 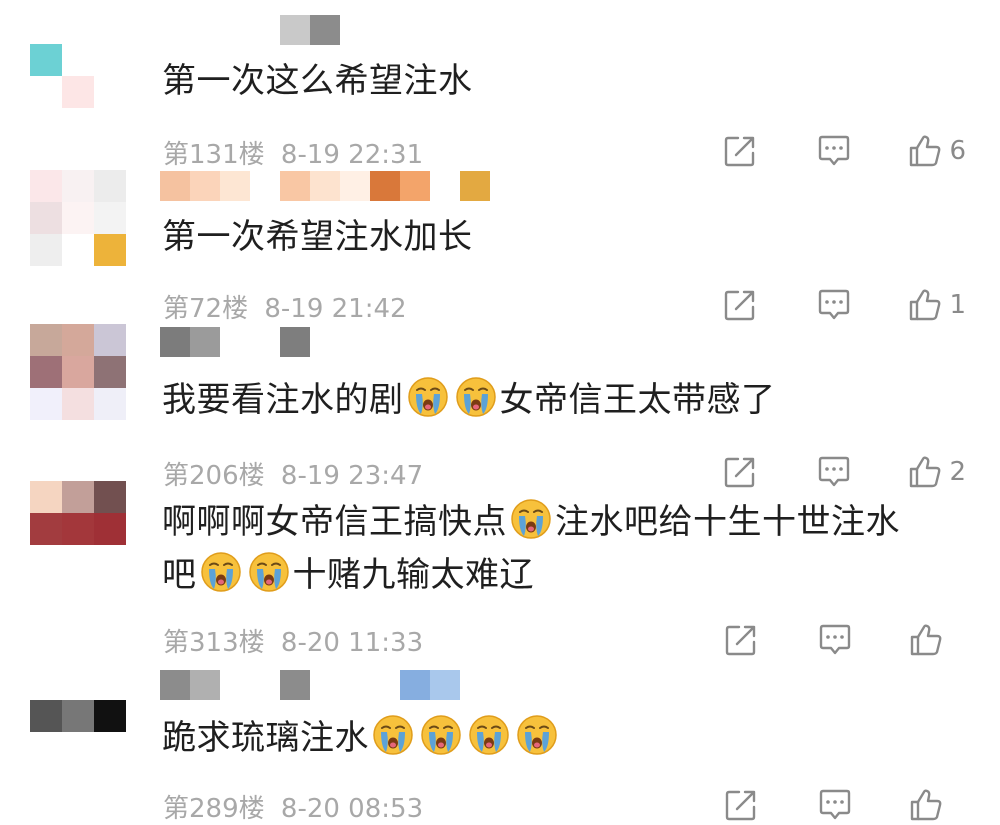 I want to click on comment-actions: 2, so click(x=844, y=472).